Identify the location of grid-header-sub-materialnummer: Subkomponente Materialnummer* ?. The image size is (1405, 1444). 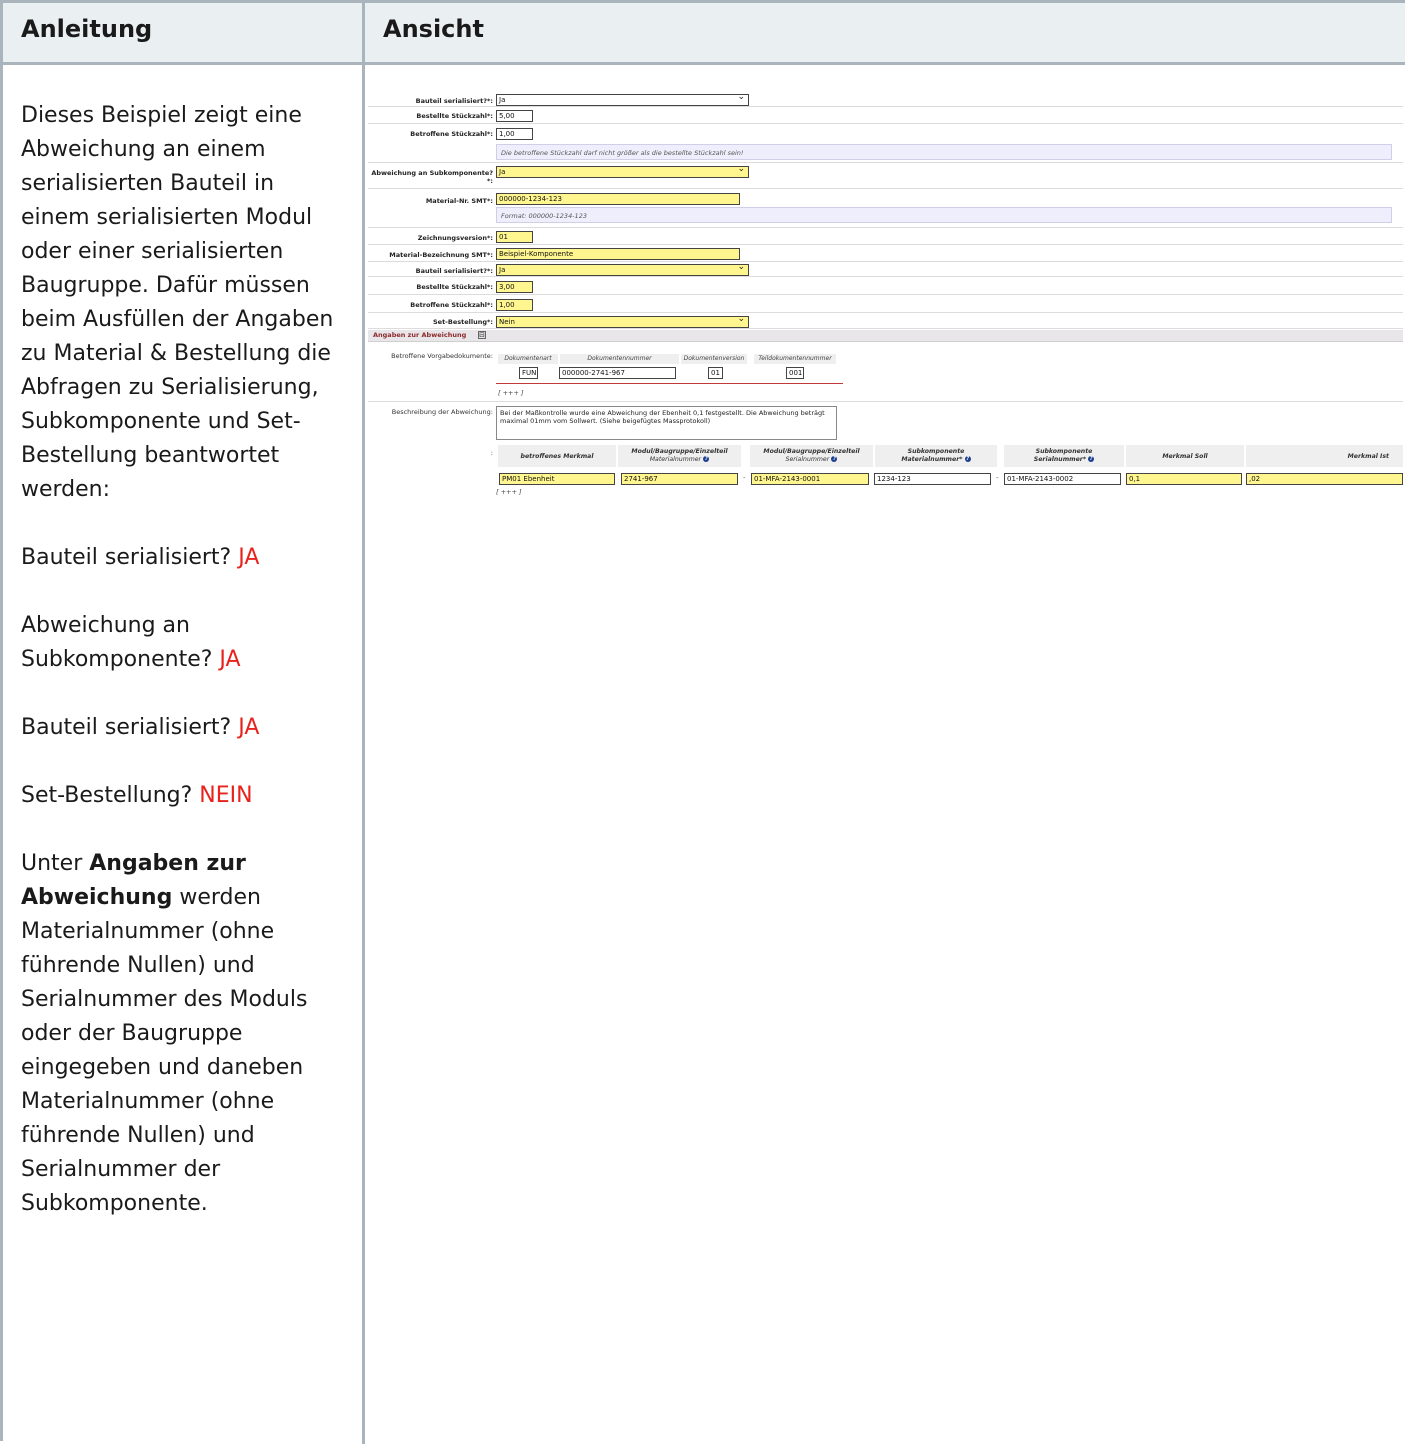
(936, 456).